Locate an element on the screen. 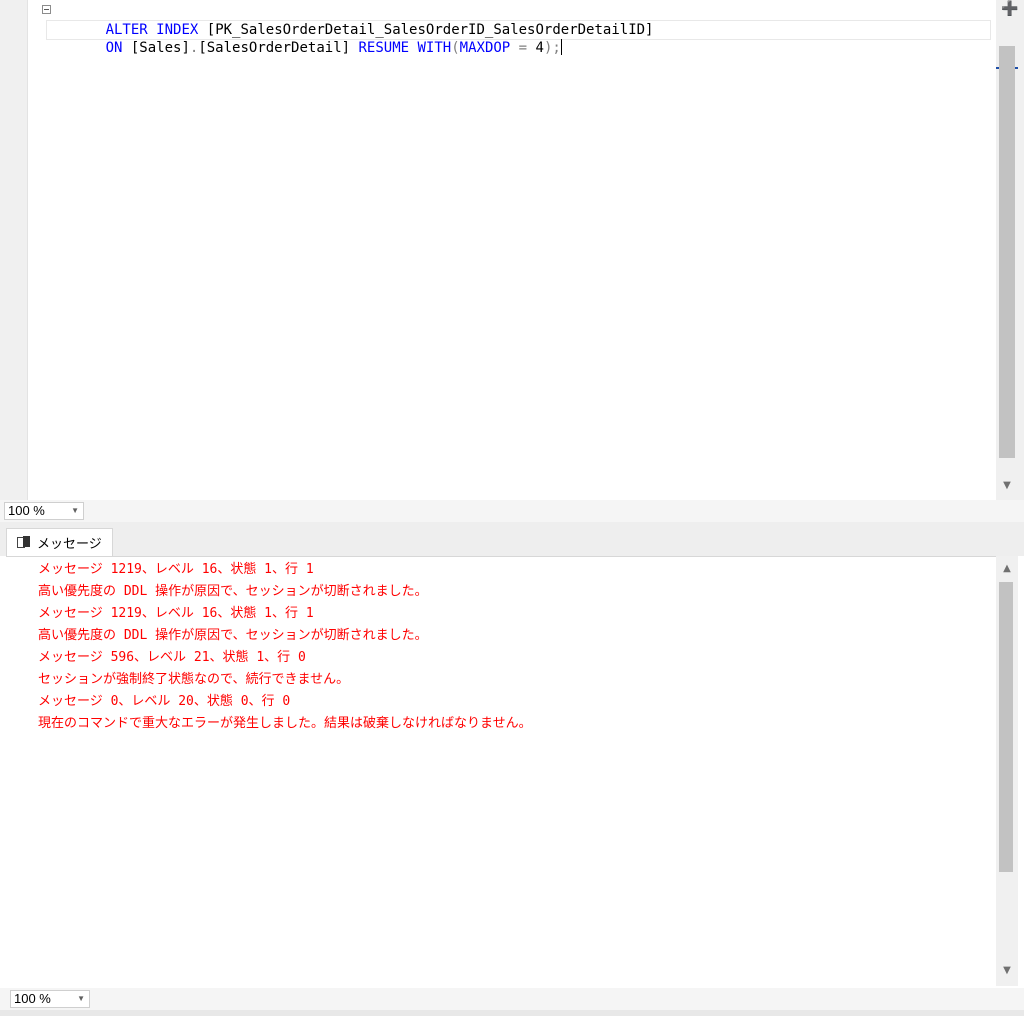  code-token: ON is located at coordinates (114, 48).